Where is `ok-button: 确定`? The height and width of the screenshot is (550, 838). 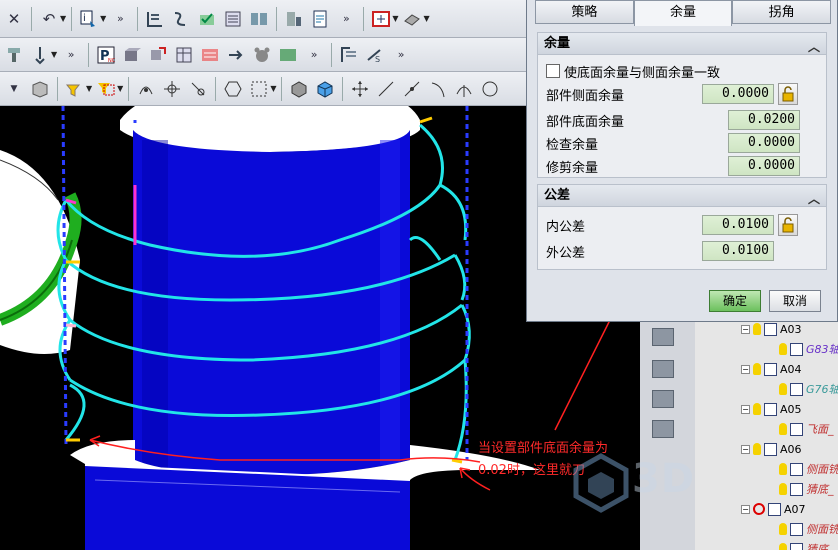 ok-button: 确定 is located at coordinates (735, 301).